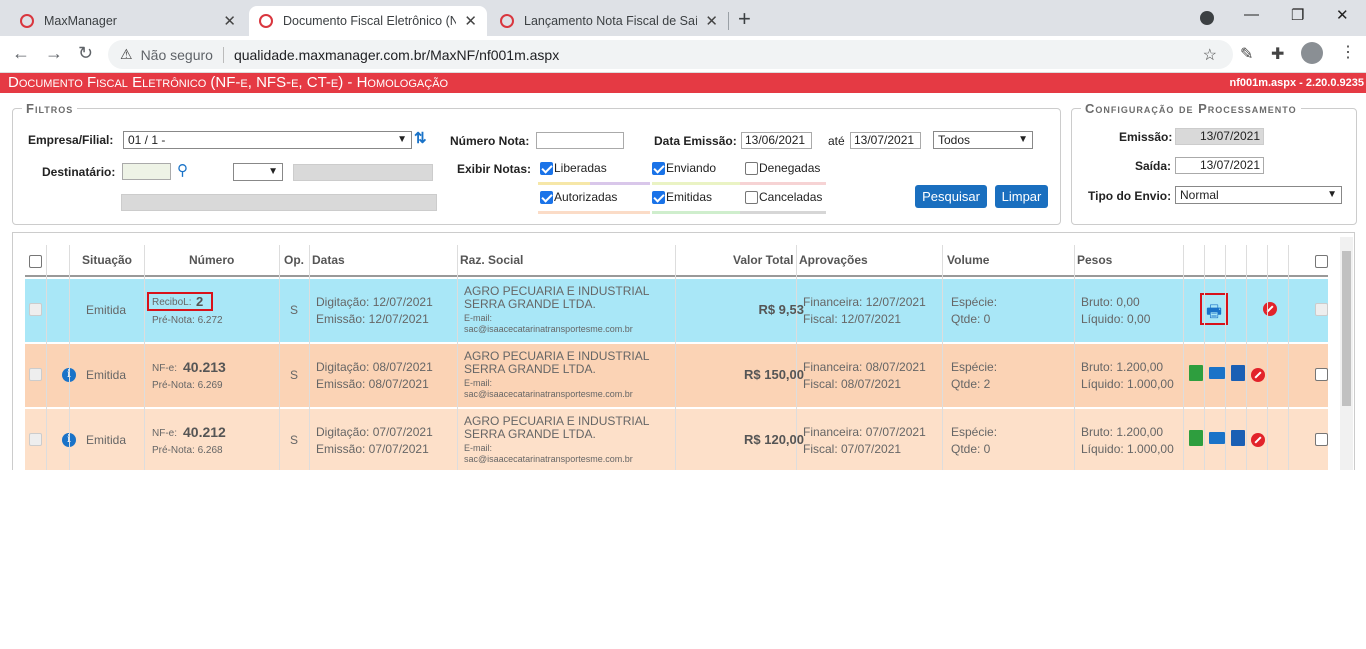 Image resolution: width=1366 pixels, height=649 pixels. What do you see at coordinates (204, 432) in the screenshot?
I see `nfe-number: 40.212` at bounding box center [204, 432].